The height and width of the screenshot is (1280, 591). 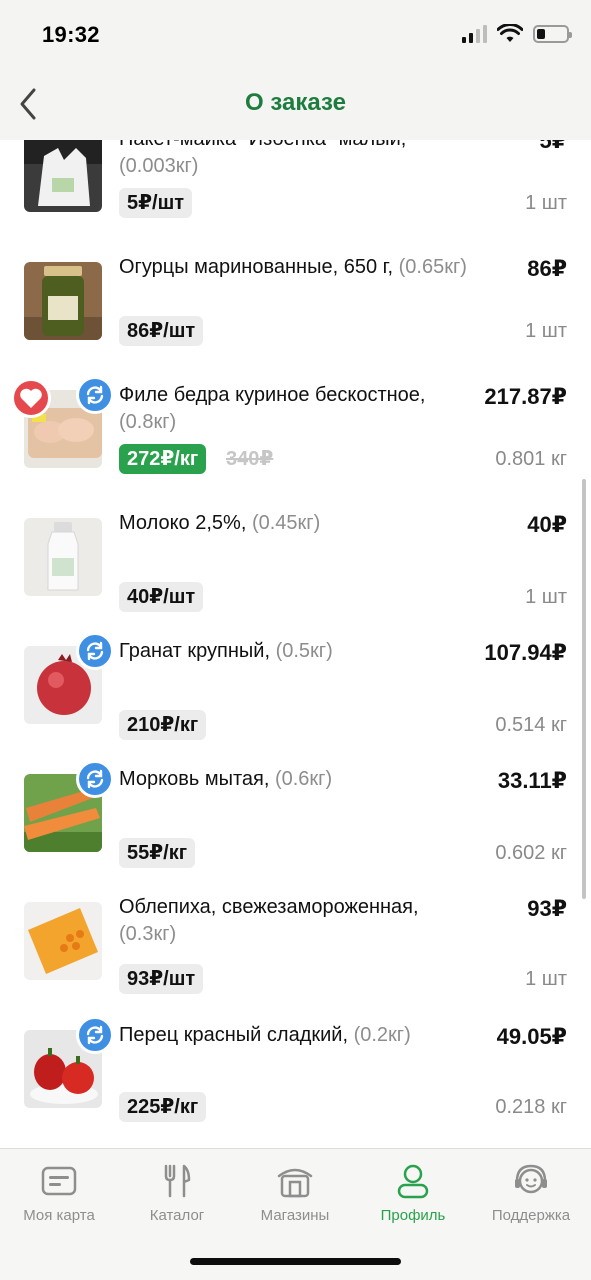 What do you see at coordinates (531, 1036) in the screenshot?
I see `item-total: 49.05₽` at bounding box center [531, 1036].